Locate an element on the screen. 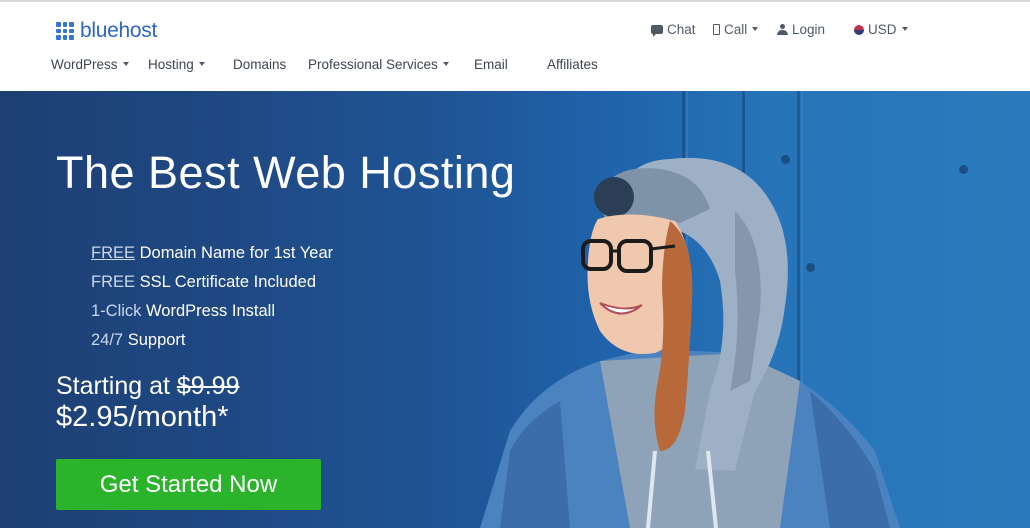 This screenshot has height=528, width=1030. nav-item-email: Email is located at coordinates (491, 64).